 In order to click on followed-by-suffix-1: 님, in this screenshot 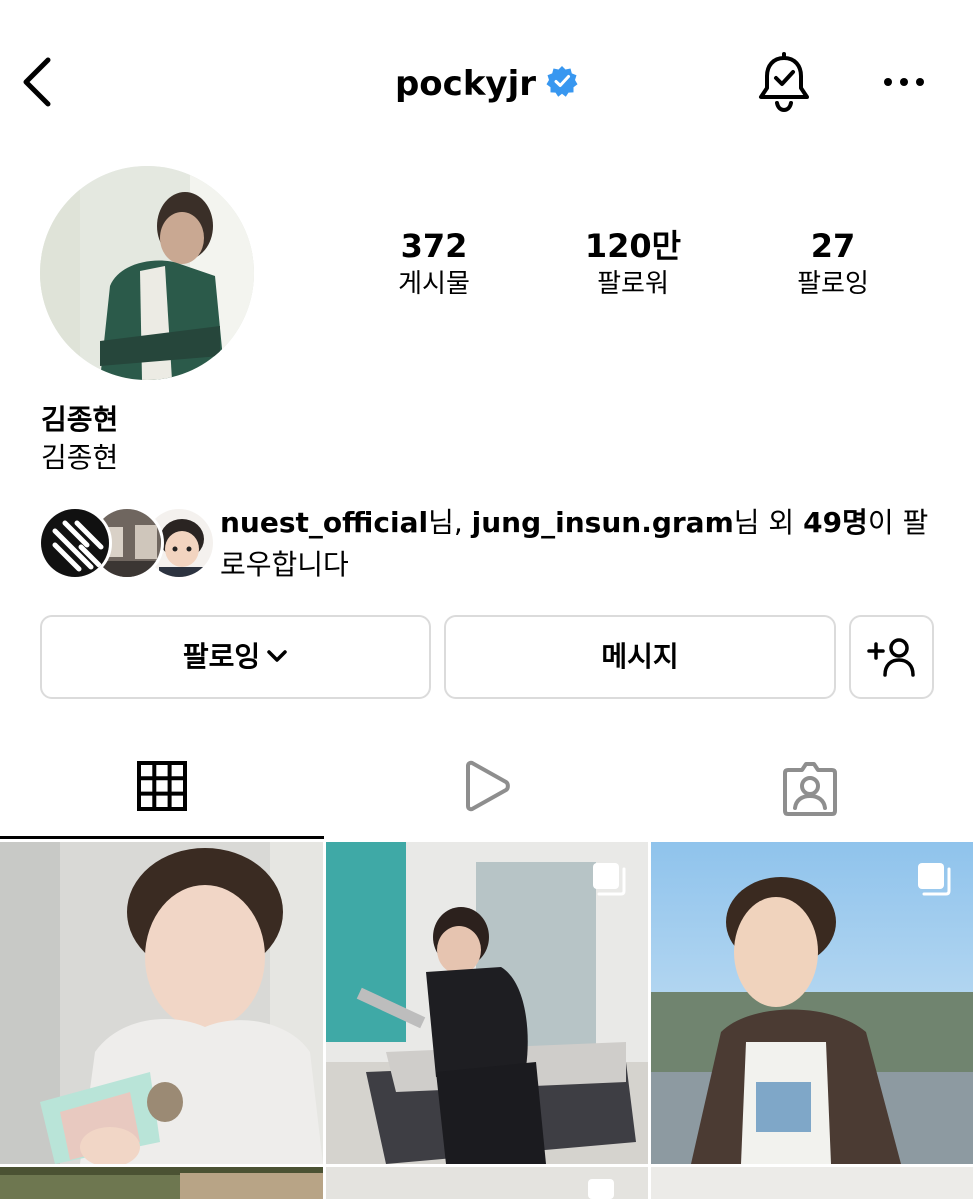, I will do `click(450, 522)`.